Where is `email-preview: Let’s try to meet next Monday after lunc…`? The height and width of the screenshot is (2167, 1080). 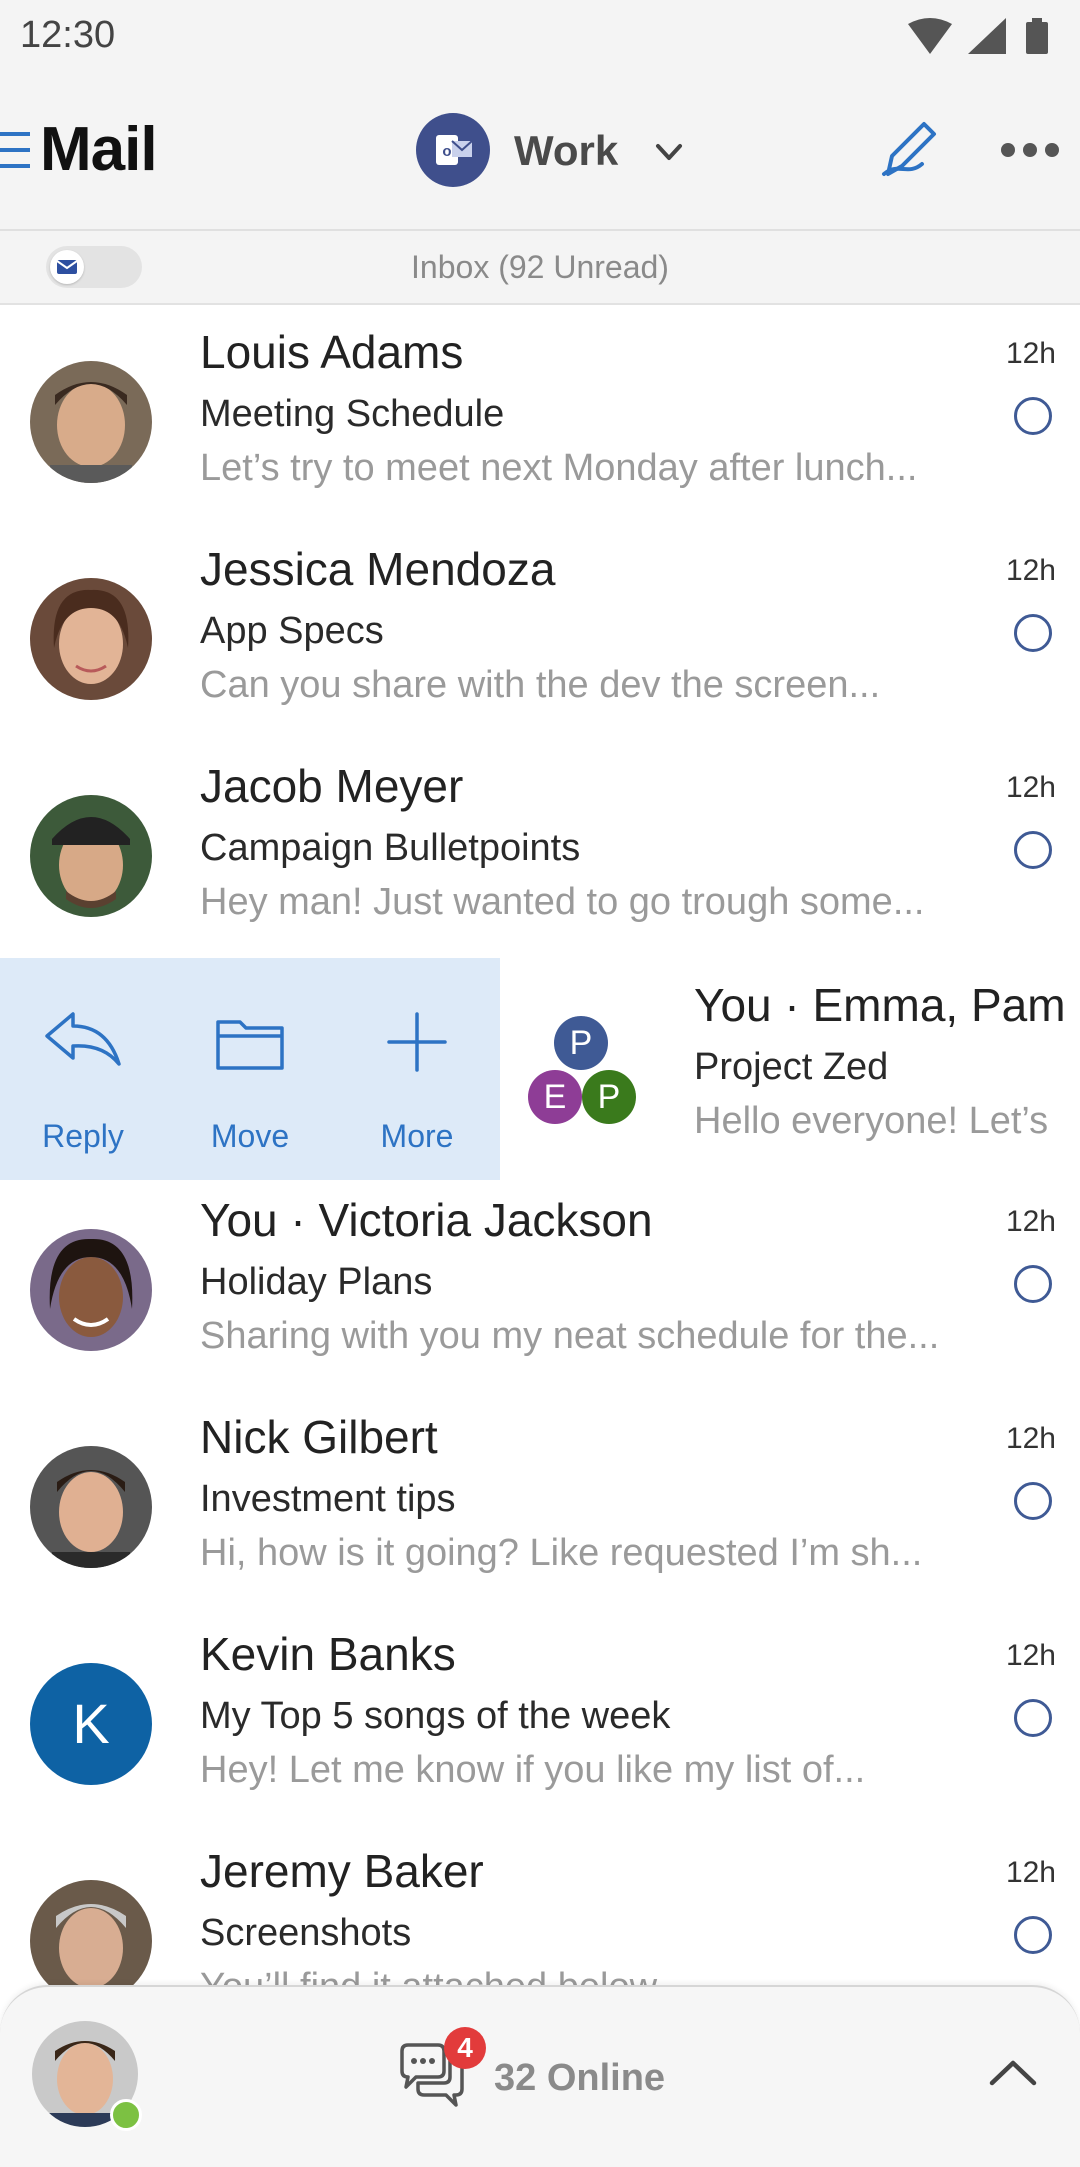 email-preview: Let’s try to meet next Monday after lunc… is located at coordinates (559, 468).